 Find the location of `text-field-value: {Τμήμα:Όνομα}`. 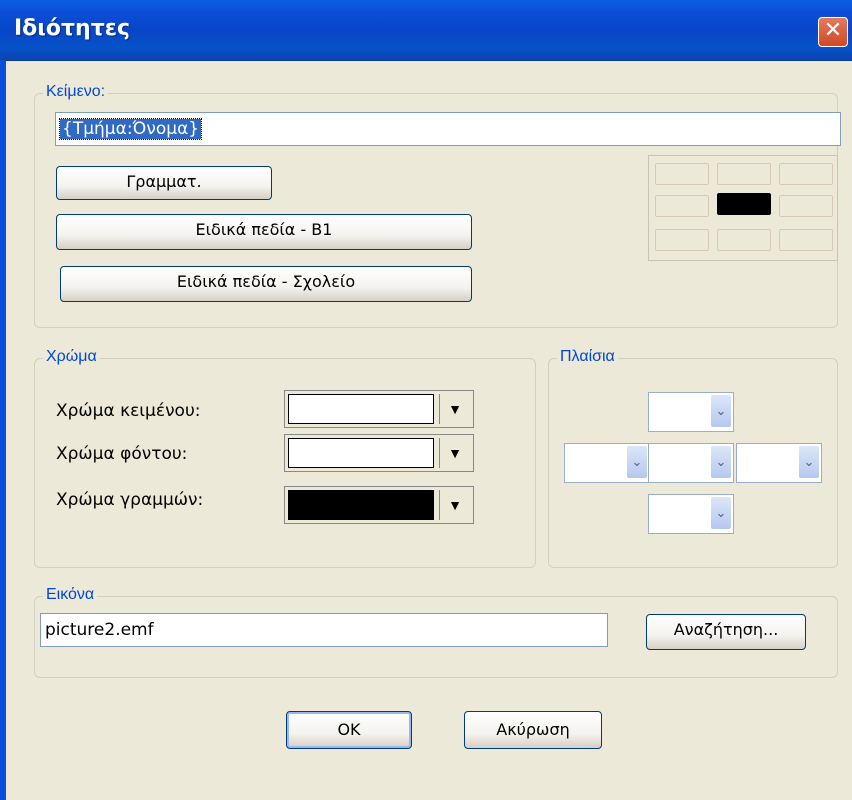

text-field-value: {Τμήμα:Όνομα} is located at coordinates (130, 129).